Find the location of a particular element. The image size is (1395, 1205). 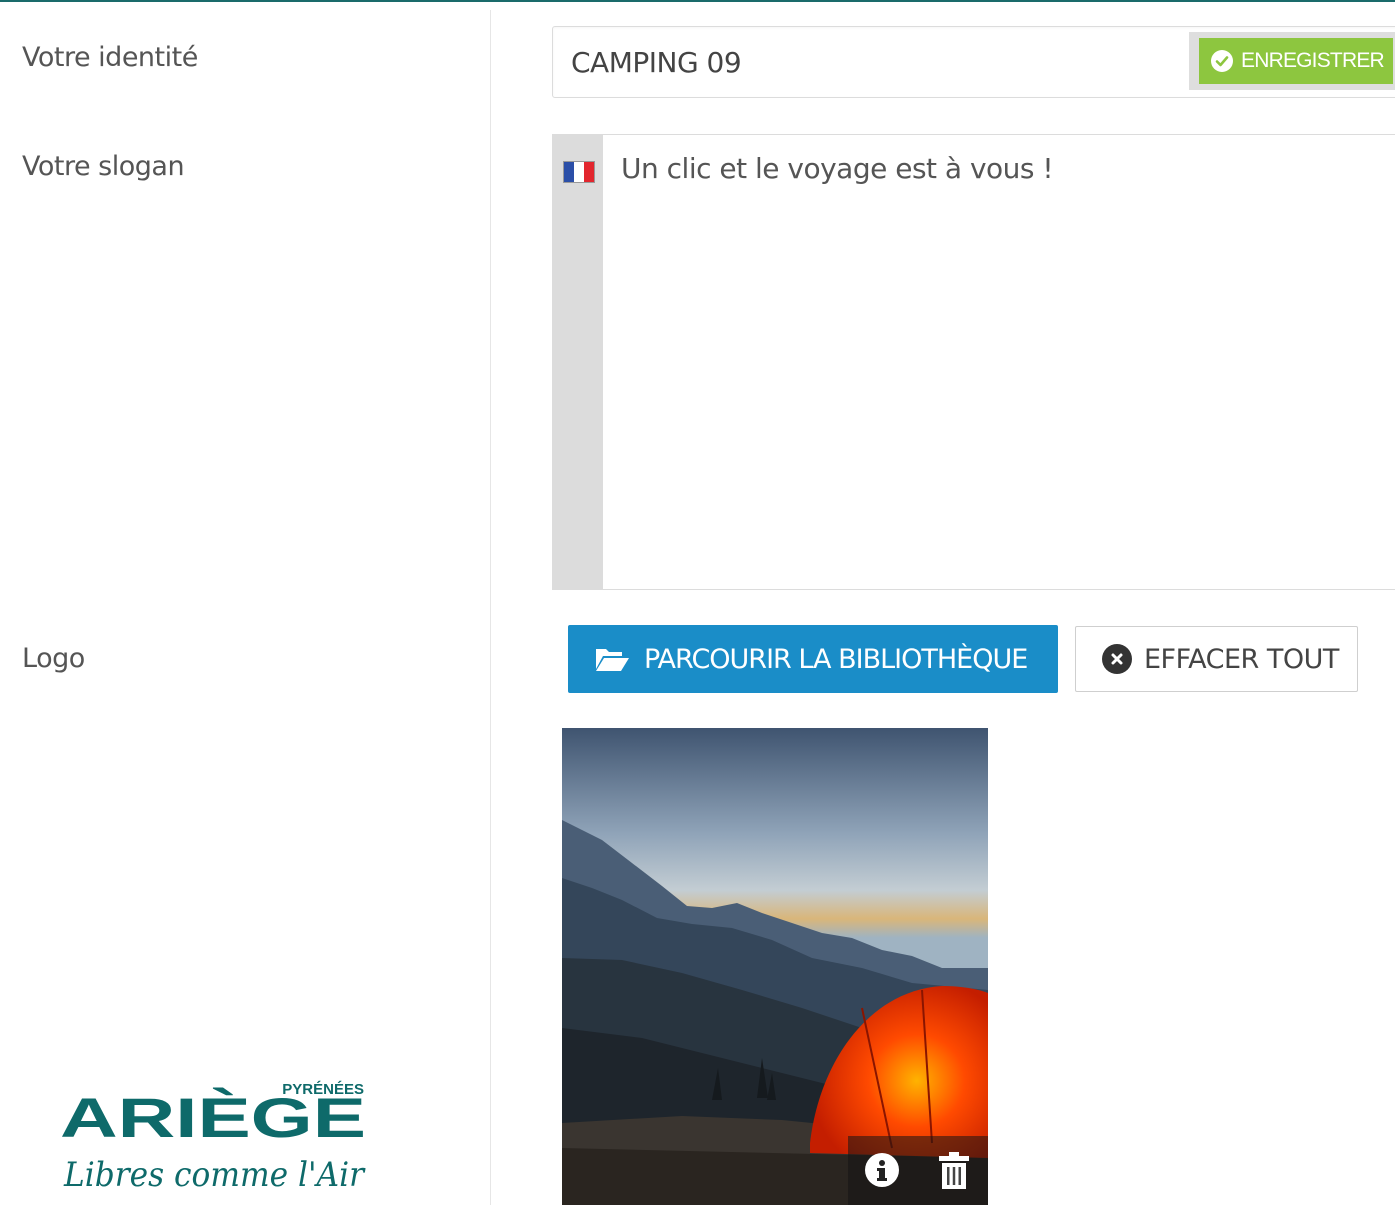

ariege-brand-logo: PYRÉNÉES ARIÈGE Libres comme l'Air is located at coordinates (218, 1137).